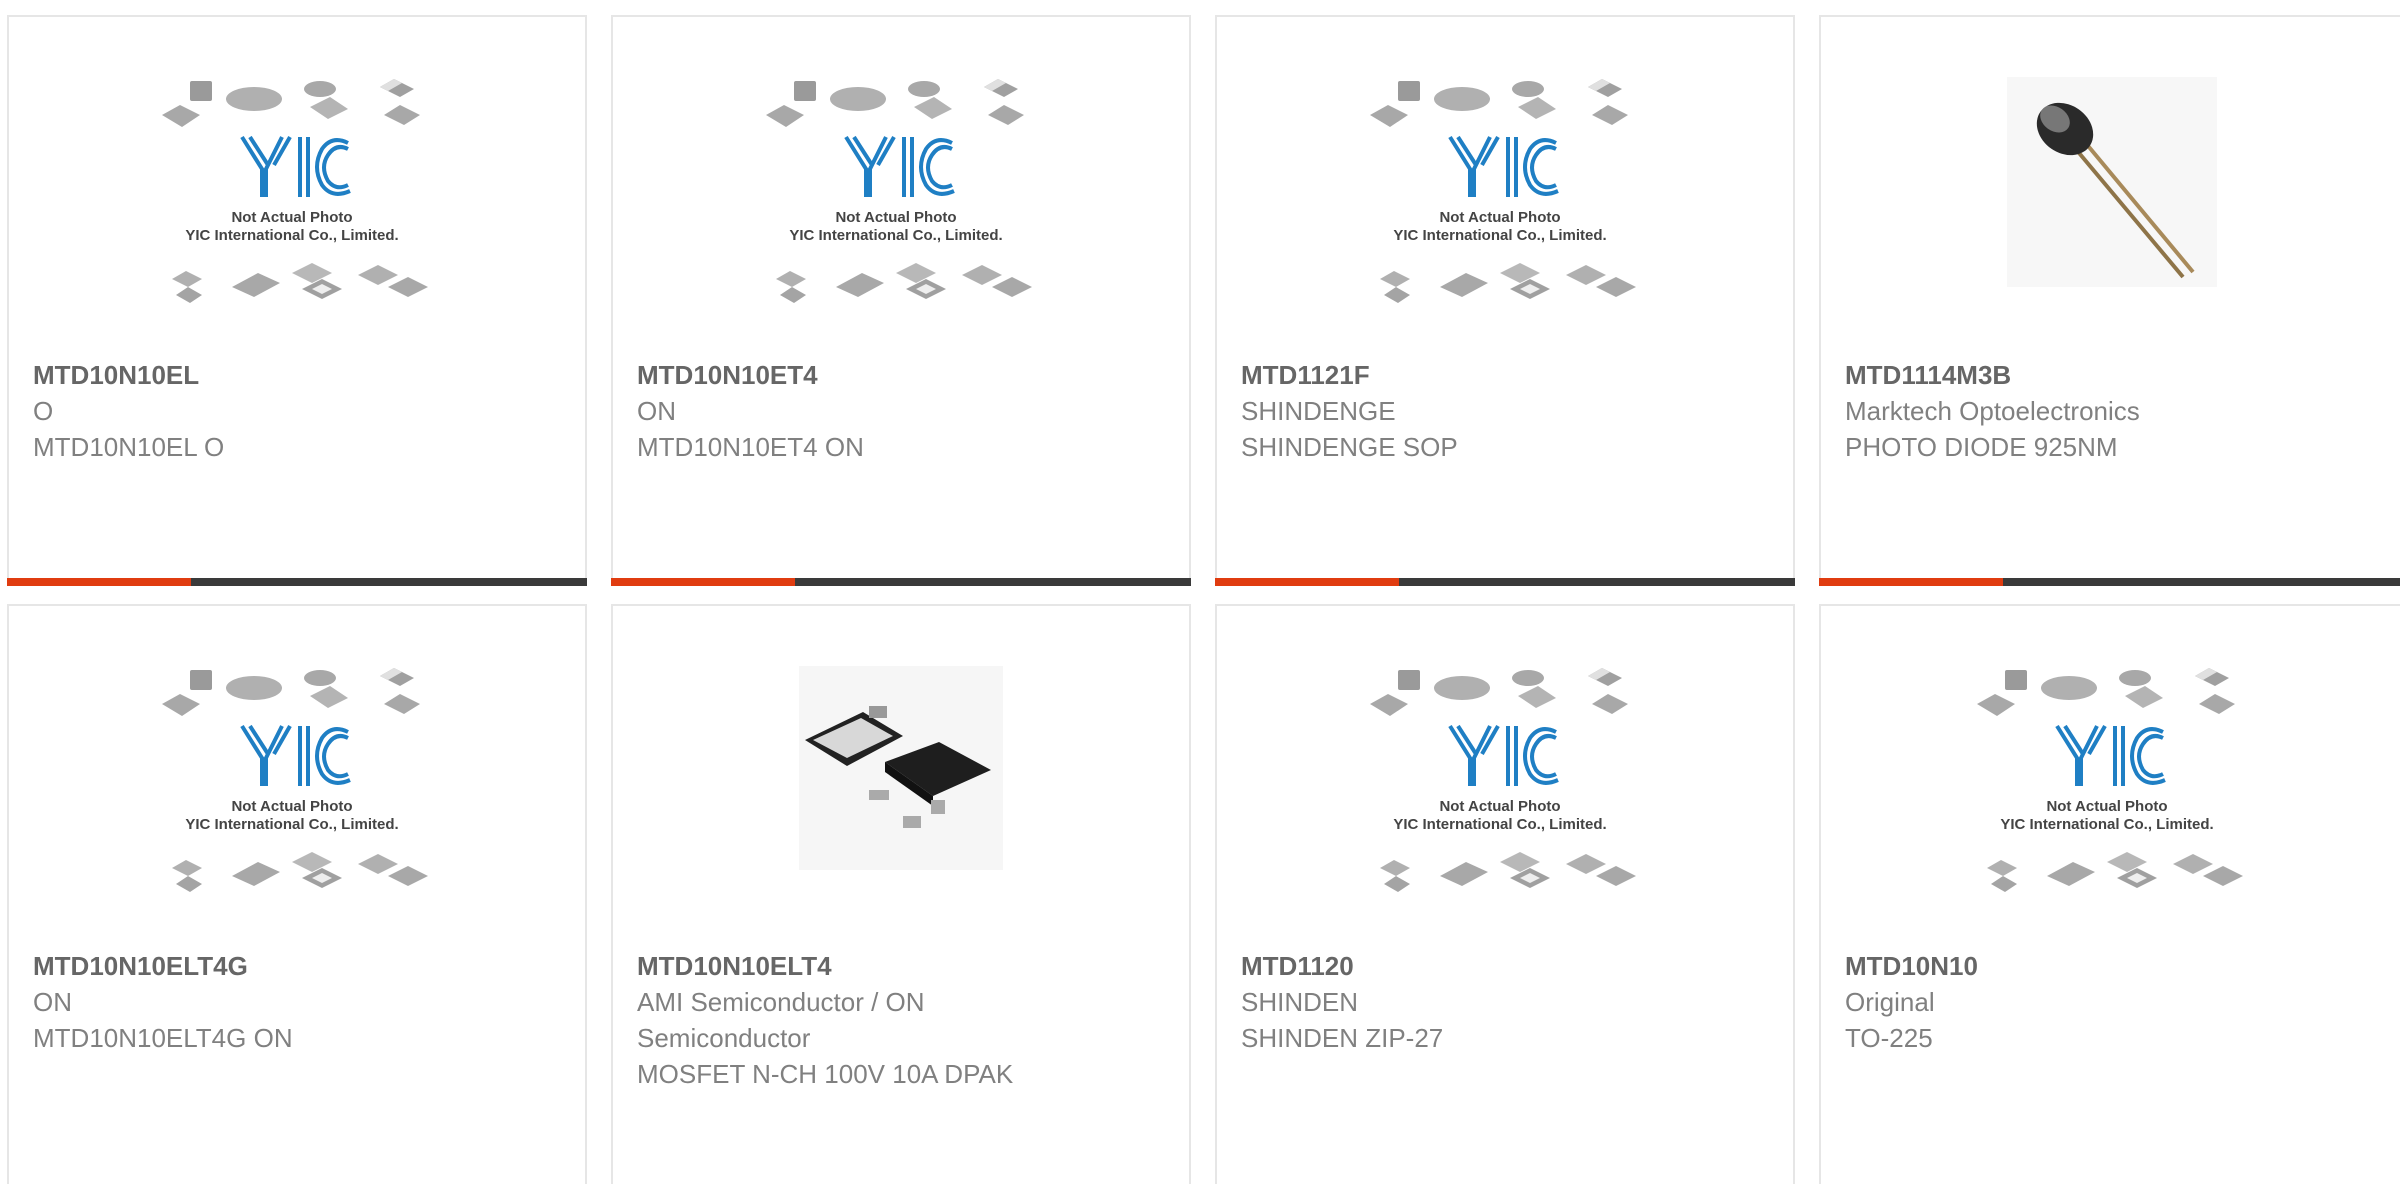 The height and width of the screenshot is (1184, 2400). Describe the element at coordinates (724, 1038) in the screenshot. I see `manufacturer-continued: Semiconductor` at that location.